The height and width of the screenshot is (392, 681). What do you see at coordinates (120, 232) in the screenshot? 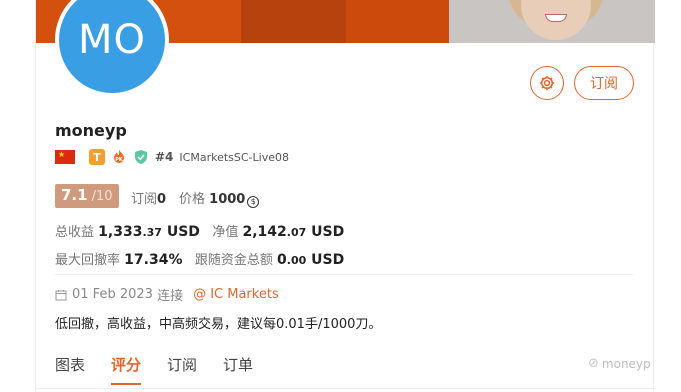
I see `total-profit-int: 1,333` at bounding box center [120, 232].